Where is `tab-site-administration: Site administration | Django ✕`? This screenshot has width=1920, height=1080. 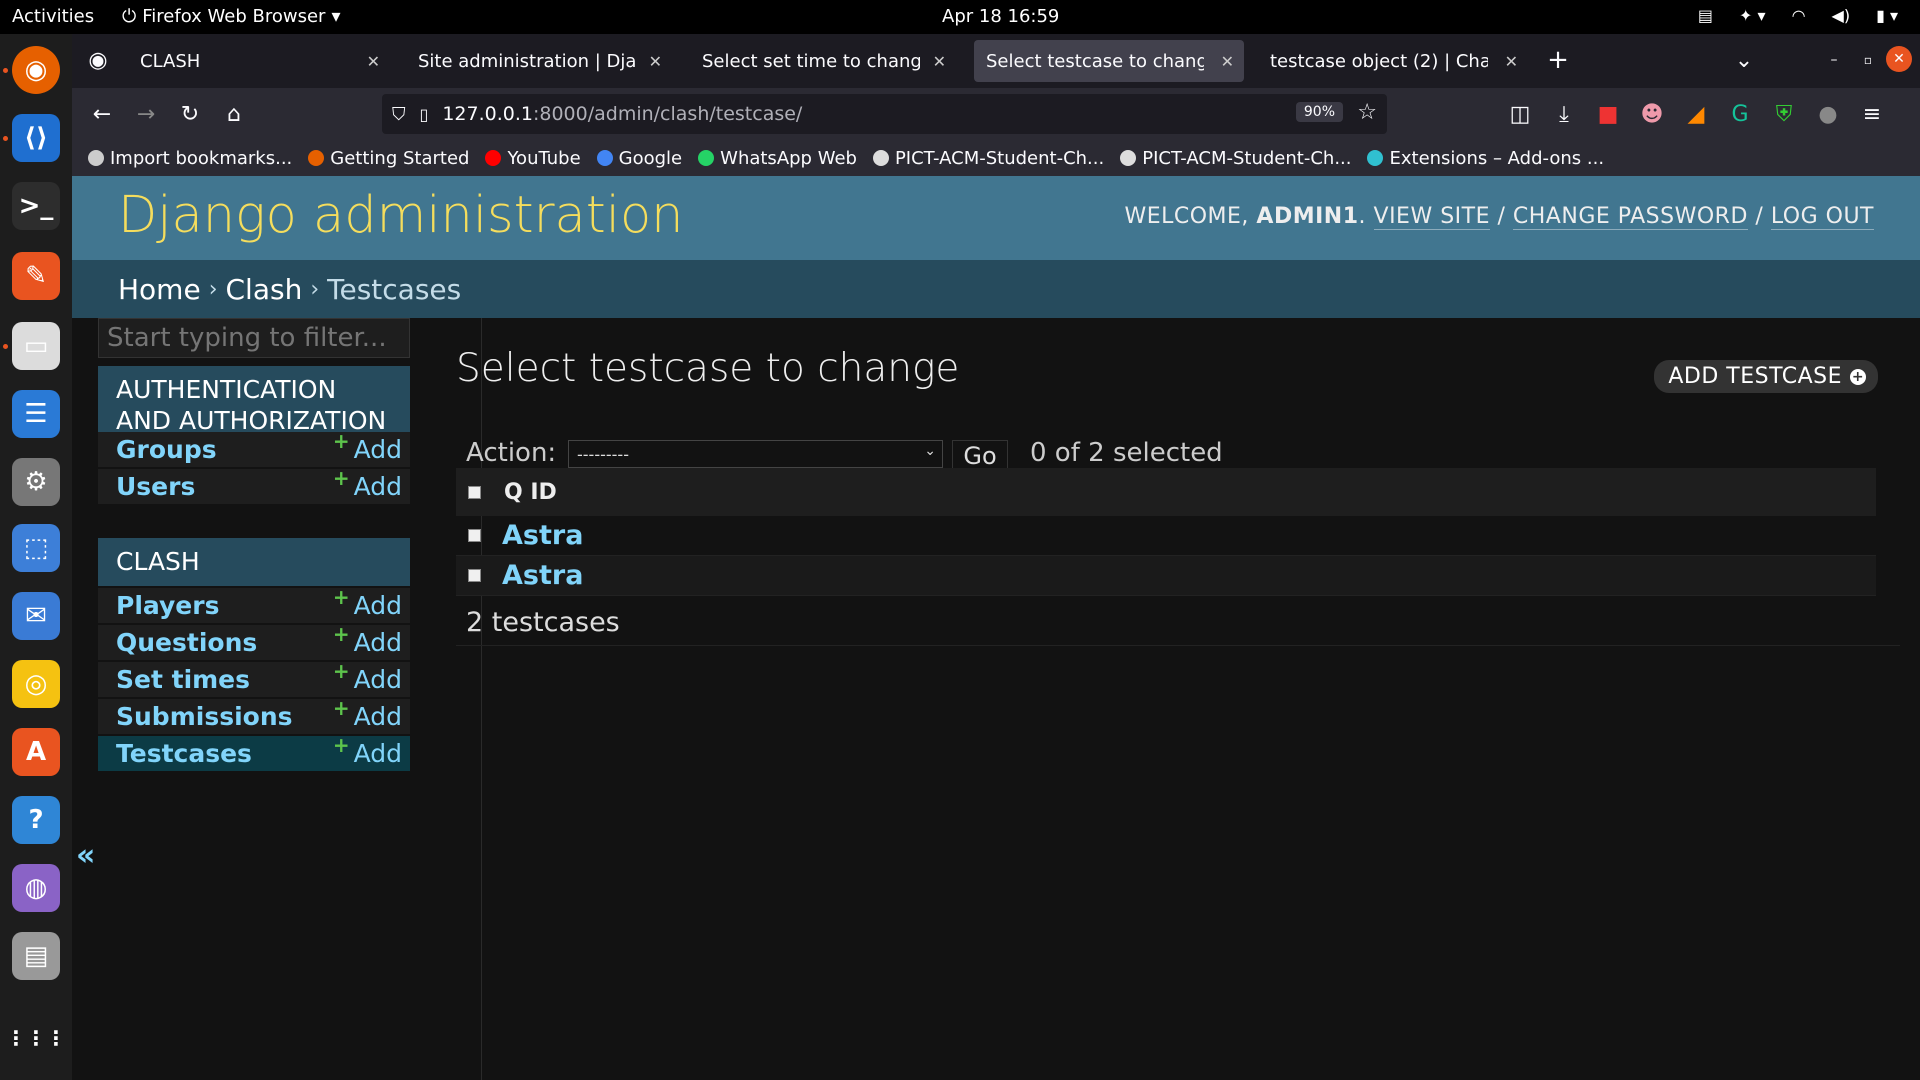
tab-site-administration: Site administration | Django ✕ is located at coordinates (539, 61).